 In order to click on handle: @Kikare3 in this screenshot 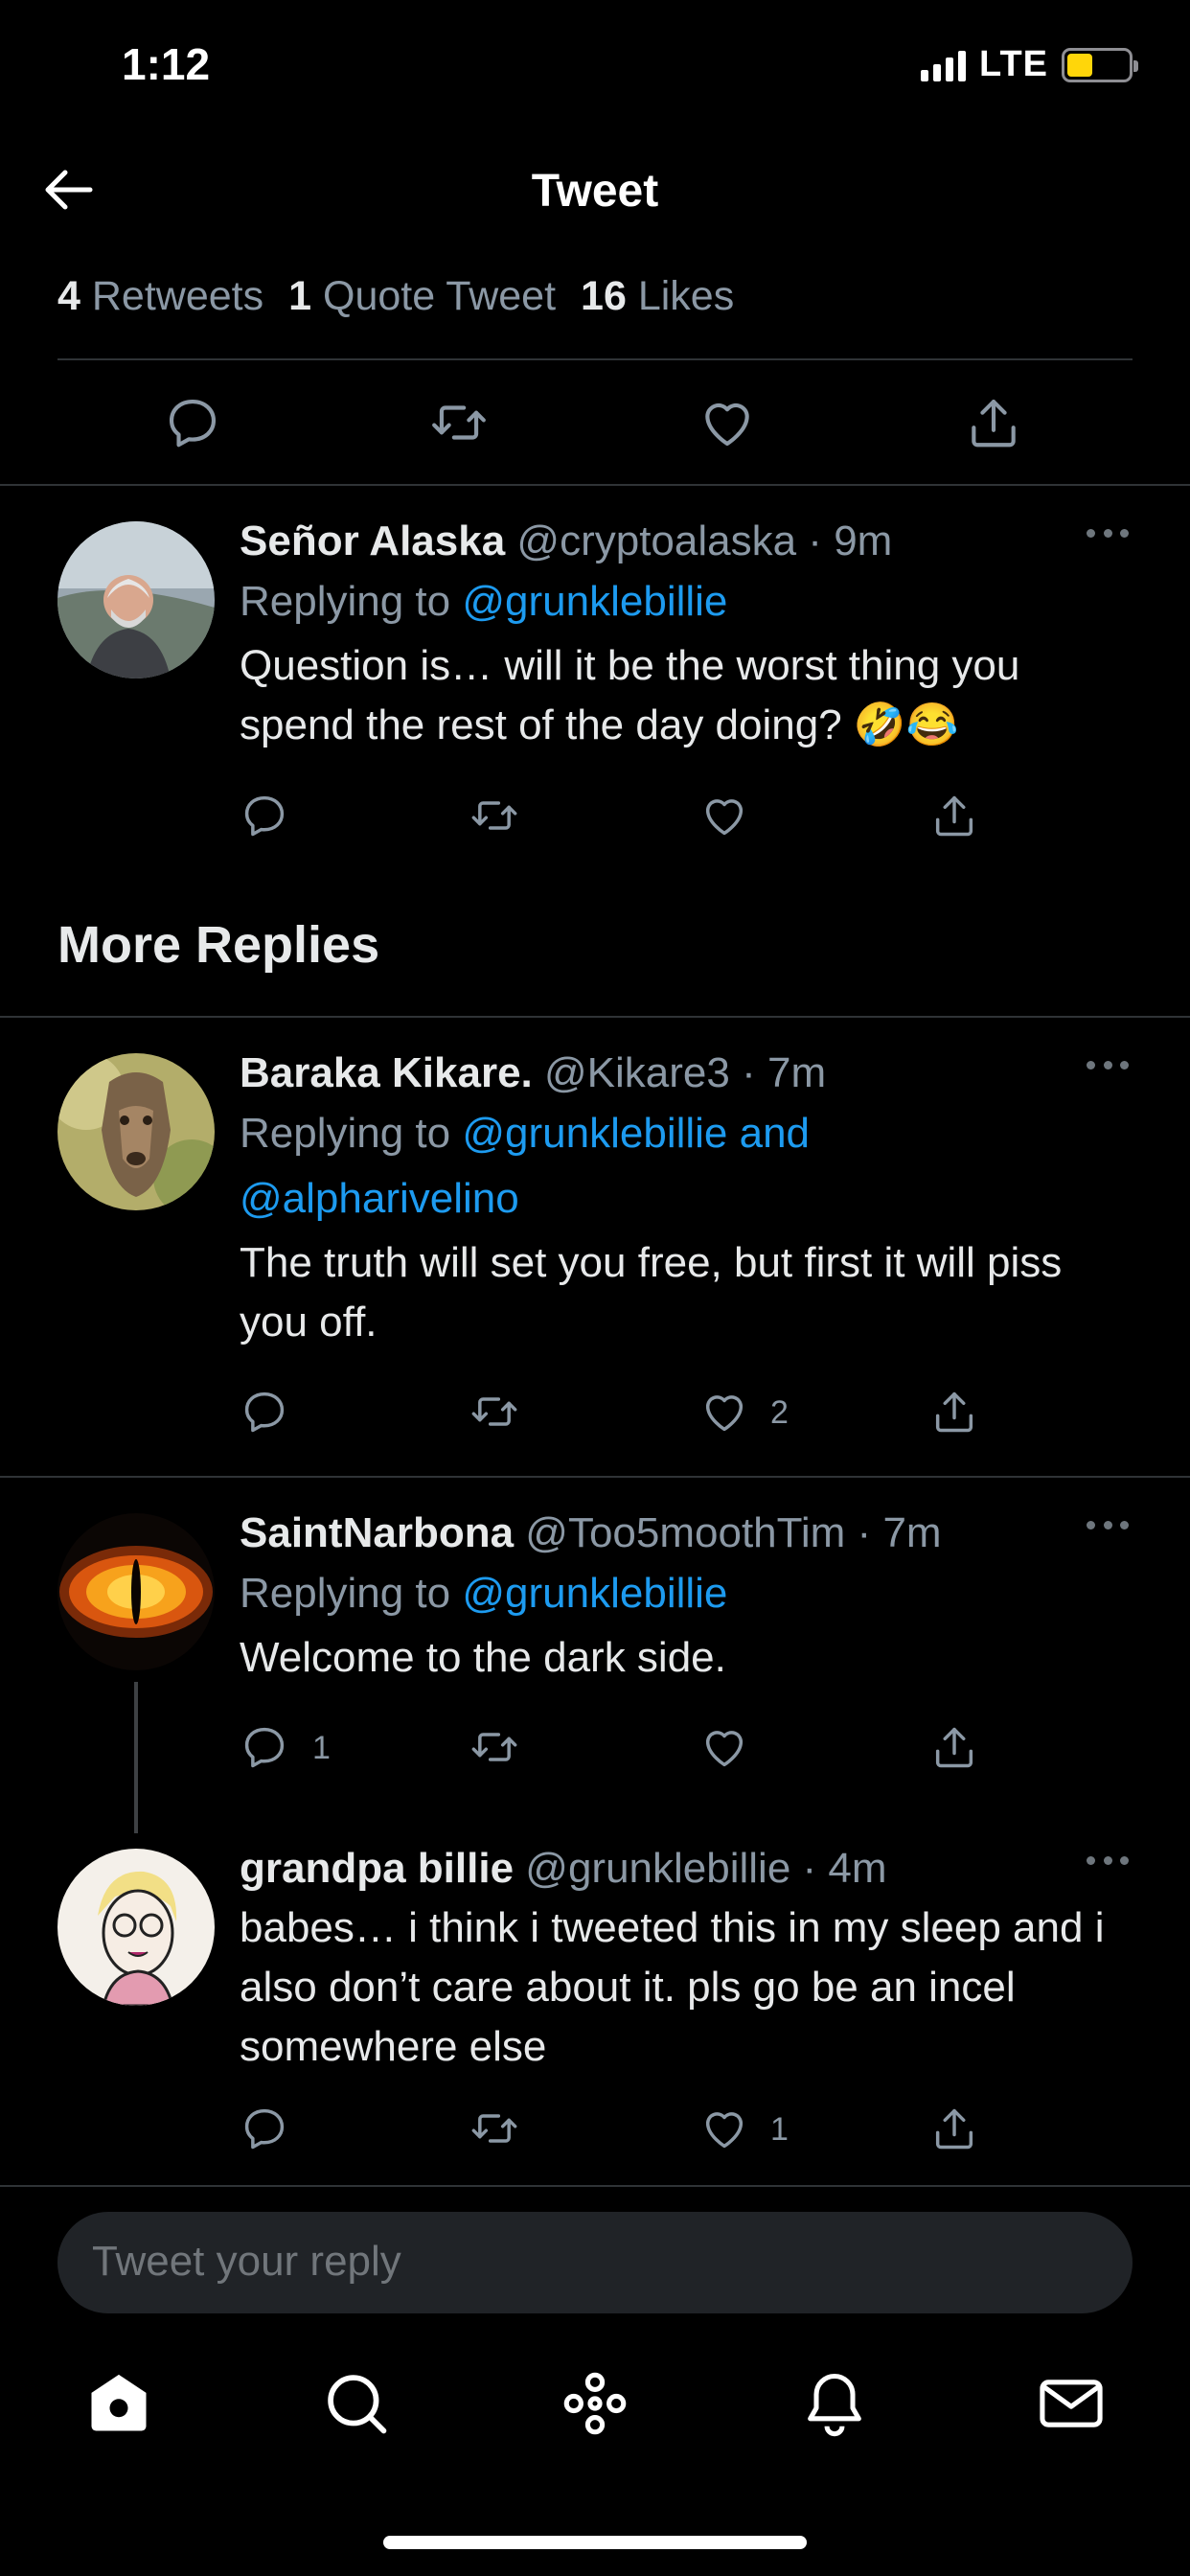, I will do `click(637, 1072)`.